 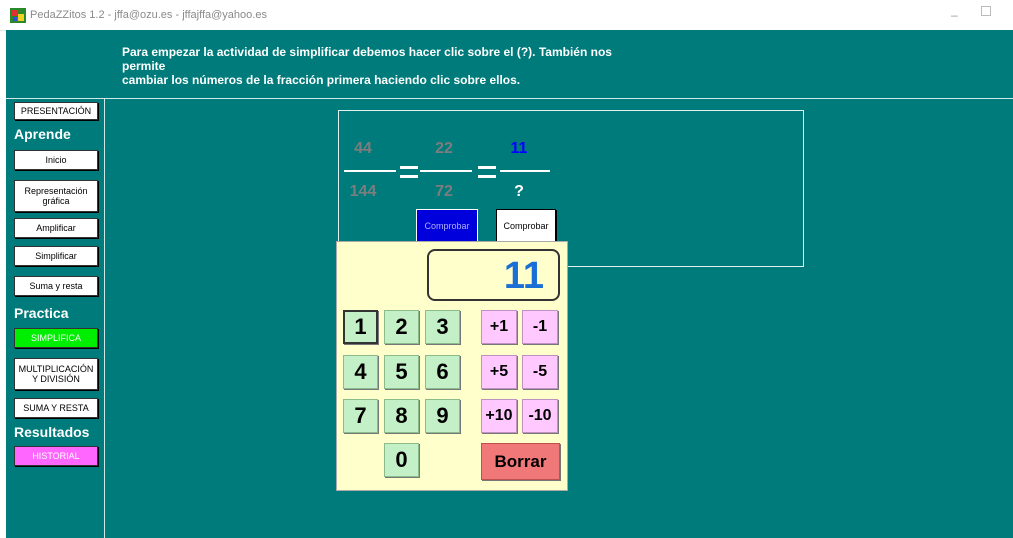 What do you see at coordinates (401, 460) in the screenshot?
I see `key-0: 0` at bounding box center [401, 460].